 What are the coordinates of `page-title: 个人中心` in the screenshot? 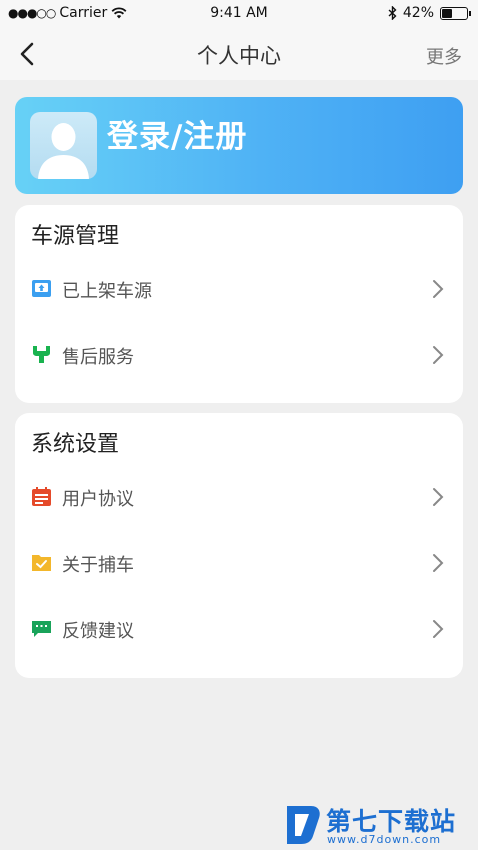 It's located at (239, 56).